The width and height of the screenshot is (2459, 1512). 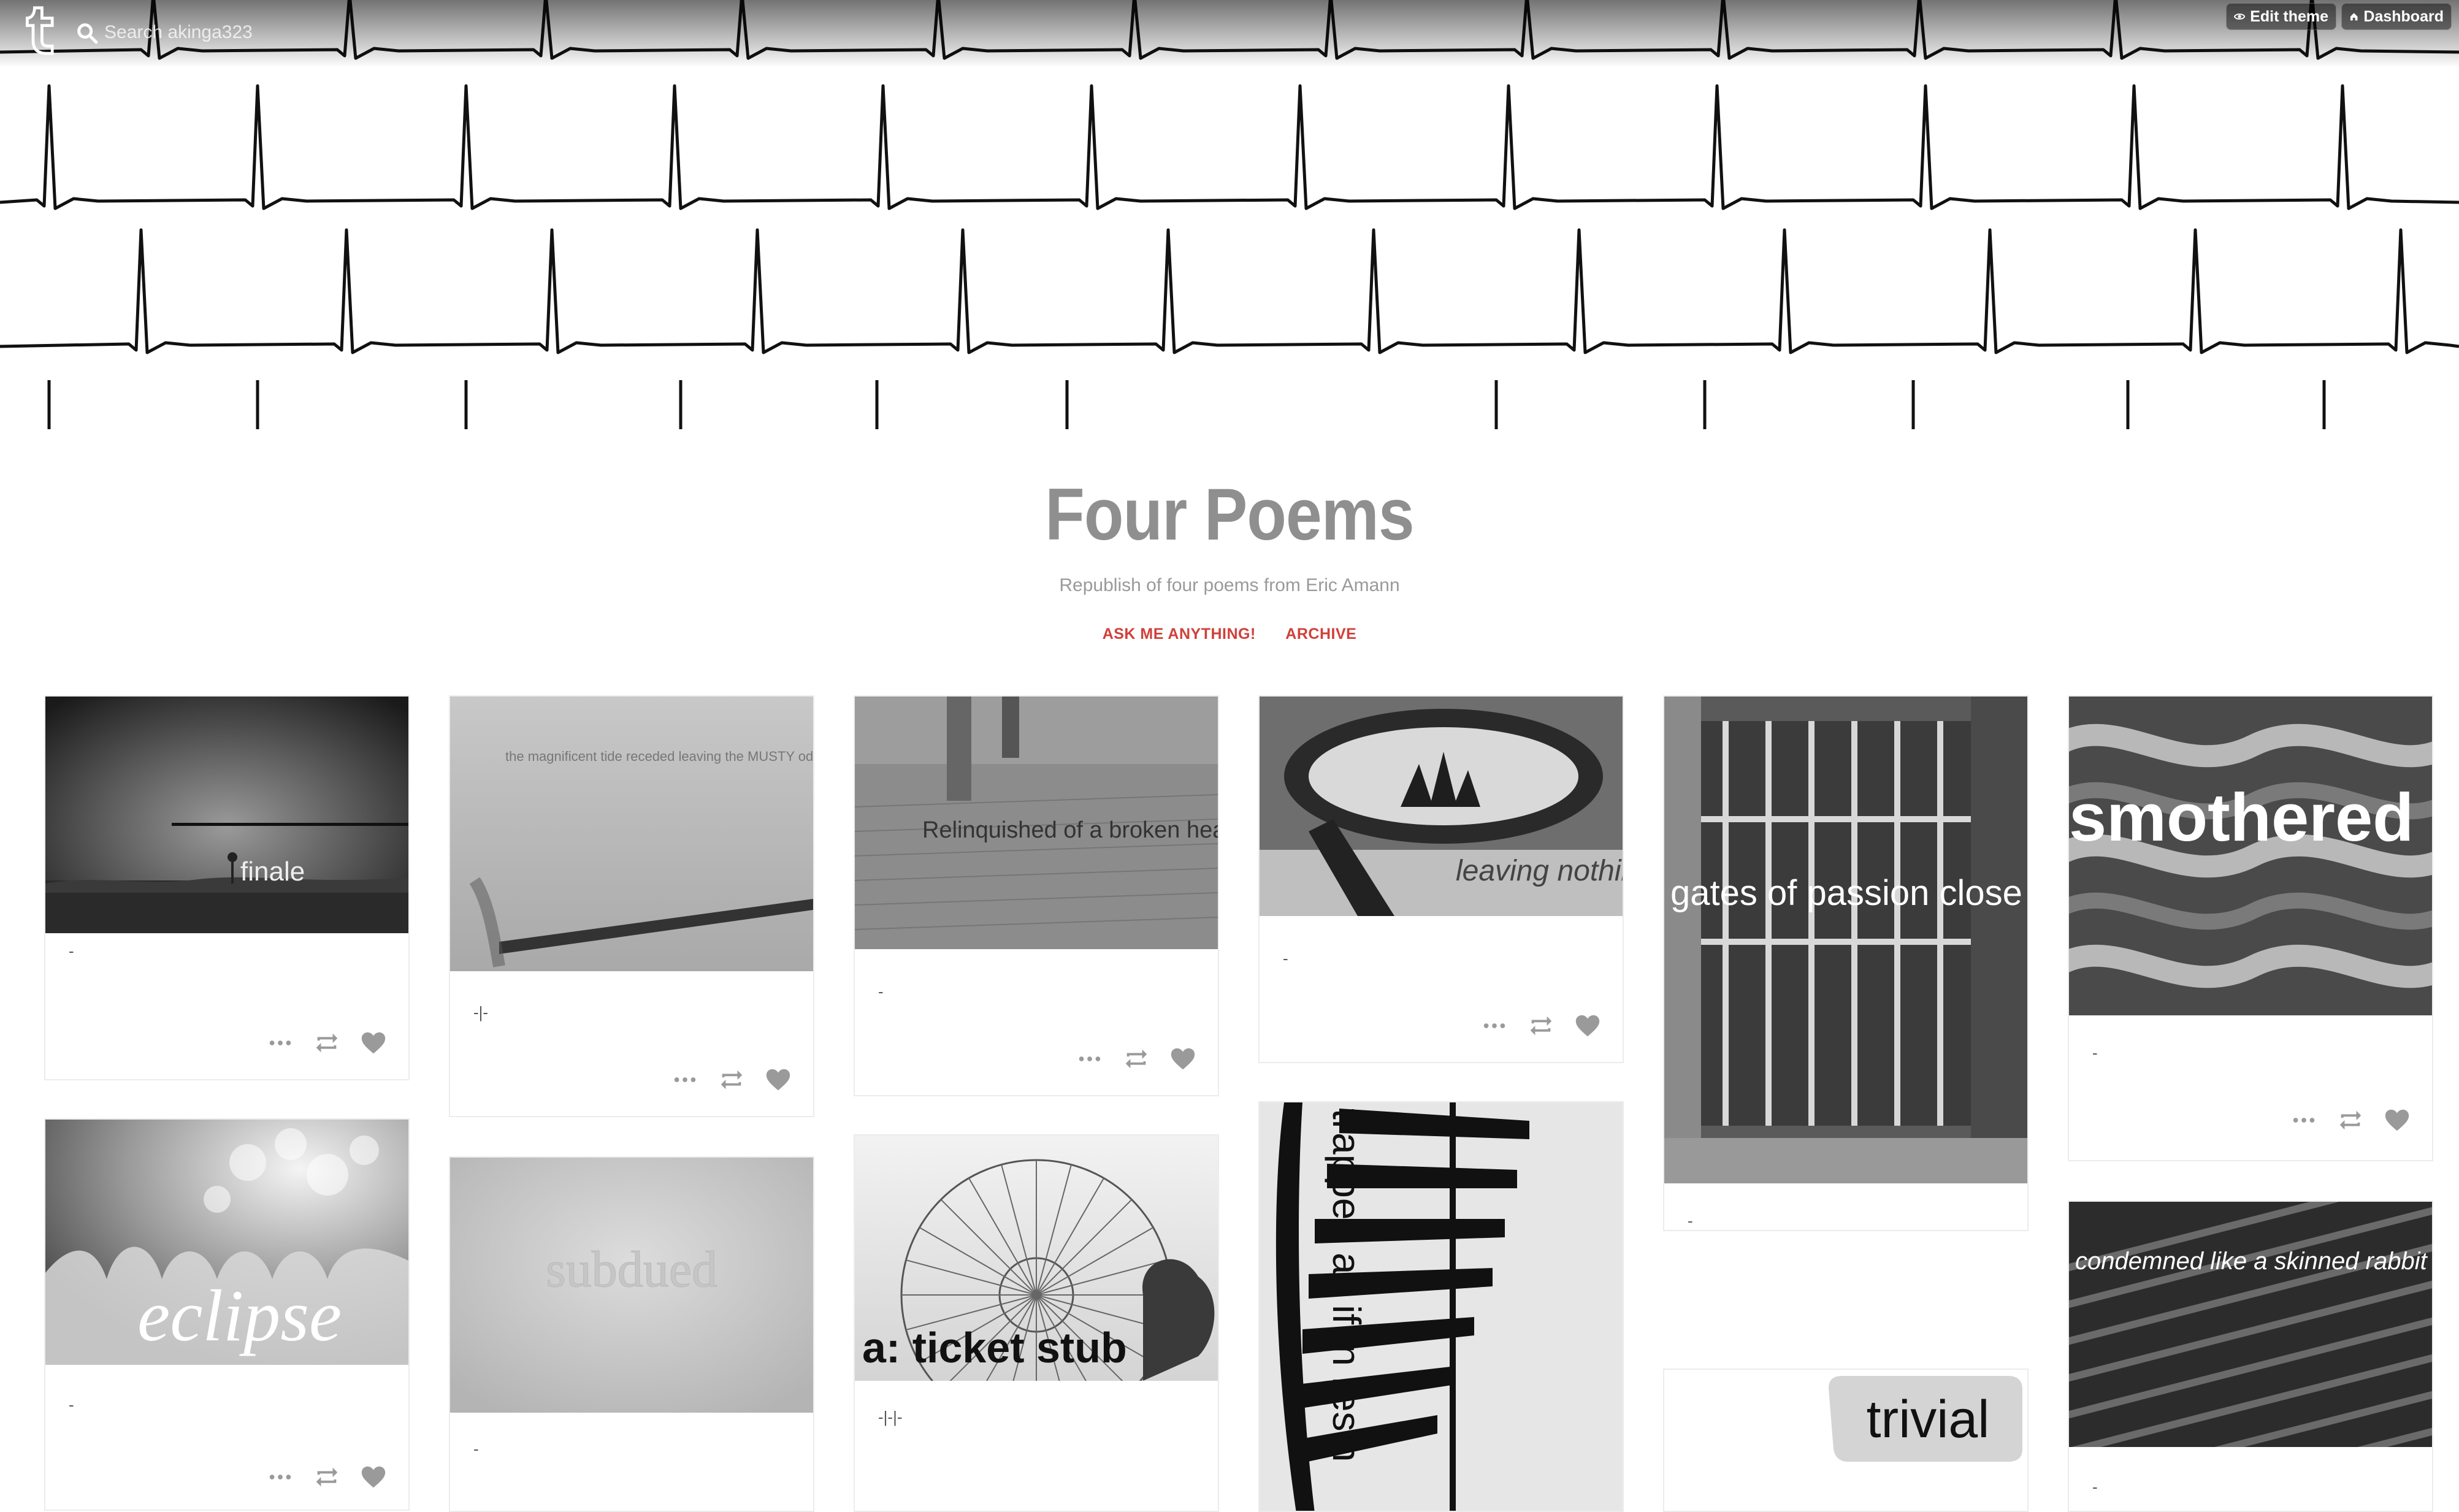 I want to click on post-image: Relinquished of a broken heart, so click(x=1037, y=823).